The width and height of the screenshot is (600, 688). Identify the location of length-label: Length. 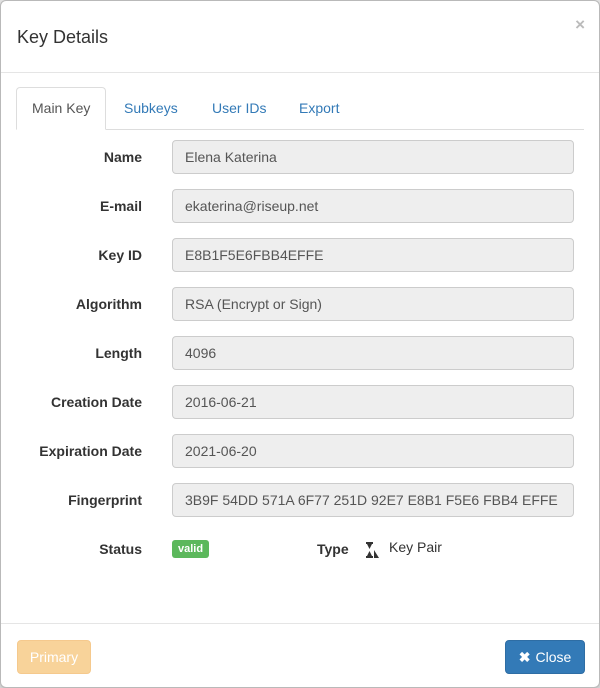
(118, 353).